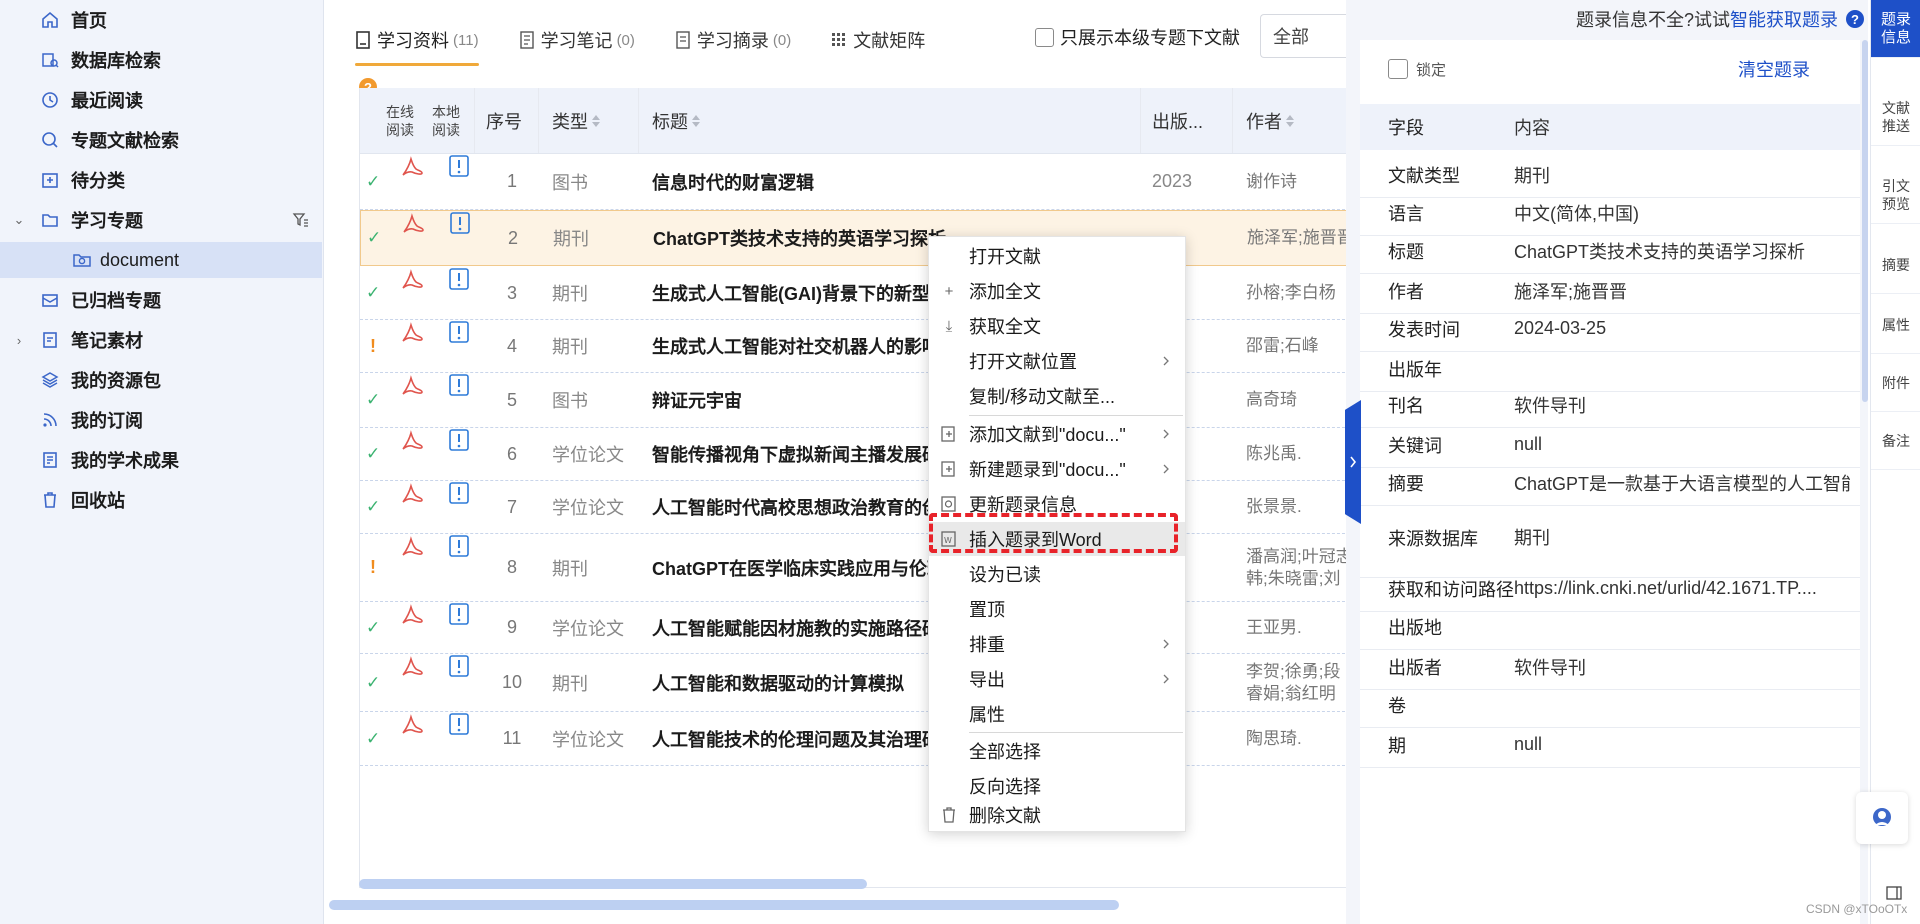 This screenshot has width=1920, height=924. I want to click on menu-select-all: 全部选择, so click(1057, 751).